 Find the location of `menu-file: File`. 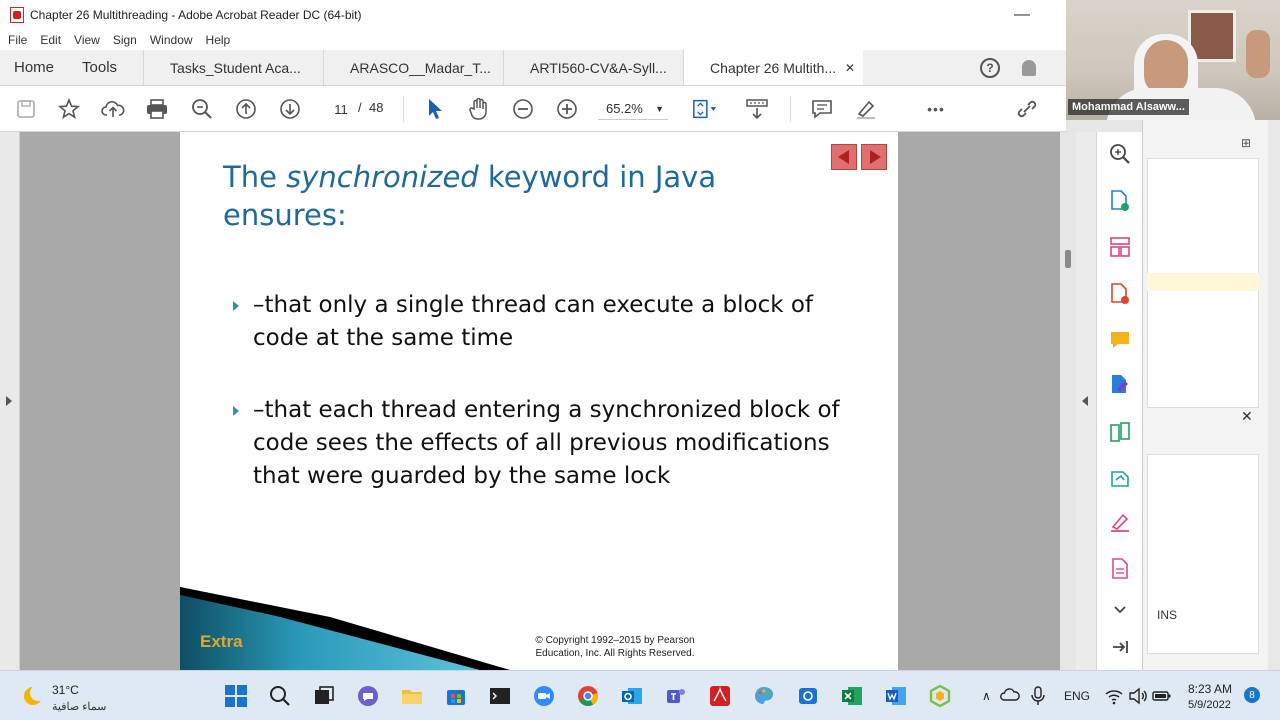

menu-file: File is located at coordinates (17, 40).